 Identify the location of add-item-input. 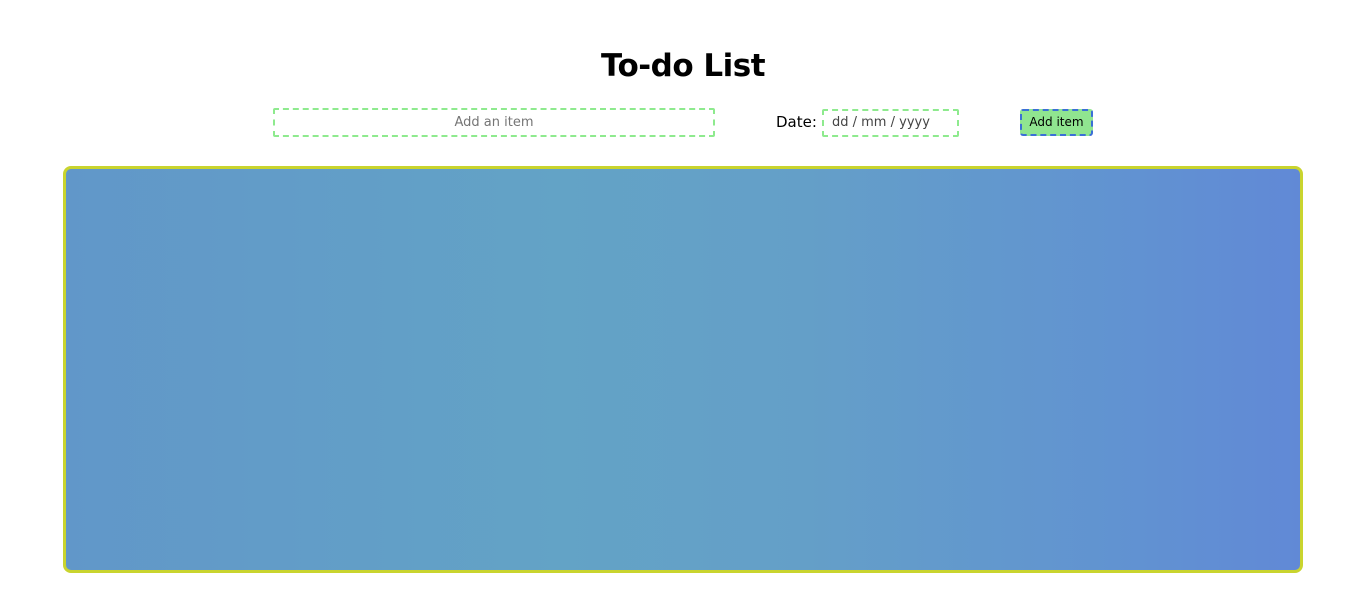
(494, 122).